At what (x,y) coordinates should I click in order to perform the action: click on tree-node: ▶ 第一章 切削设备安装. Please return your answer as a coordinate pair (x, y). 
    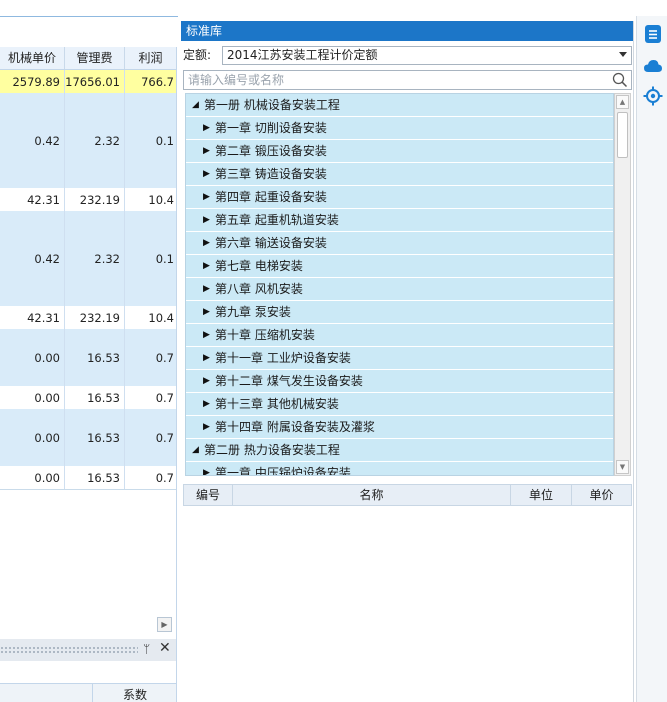
    Looking at the image, I should click on (399, 128).